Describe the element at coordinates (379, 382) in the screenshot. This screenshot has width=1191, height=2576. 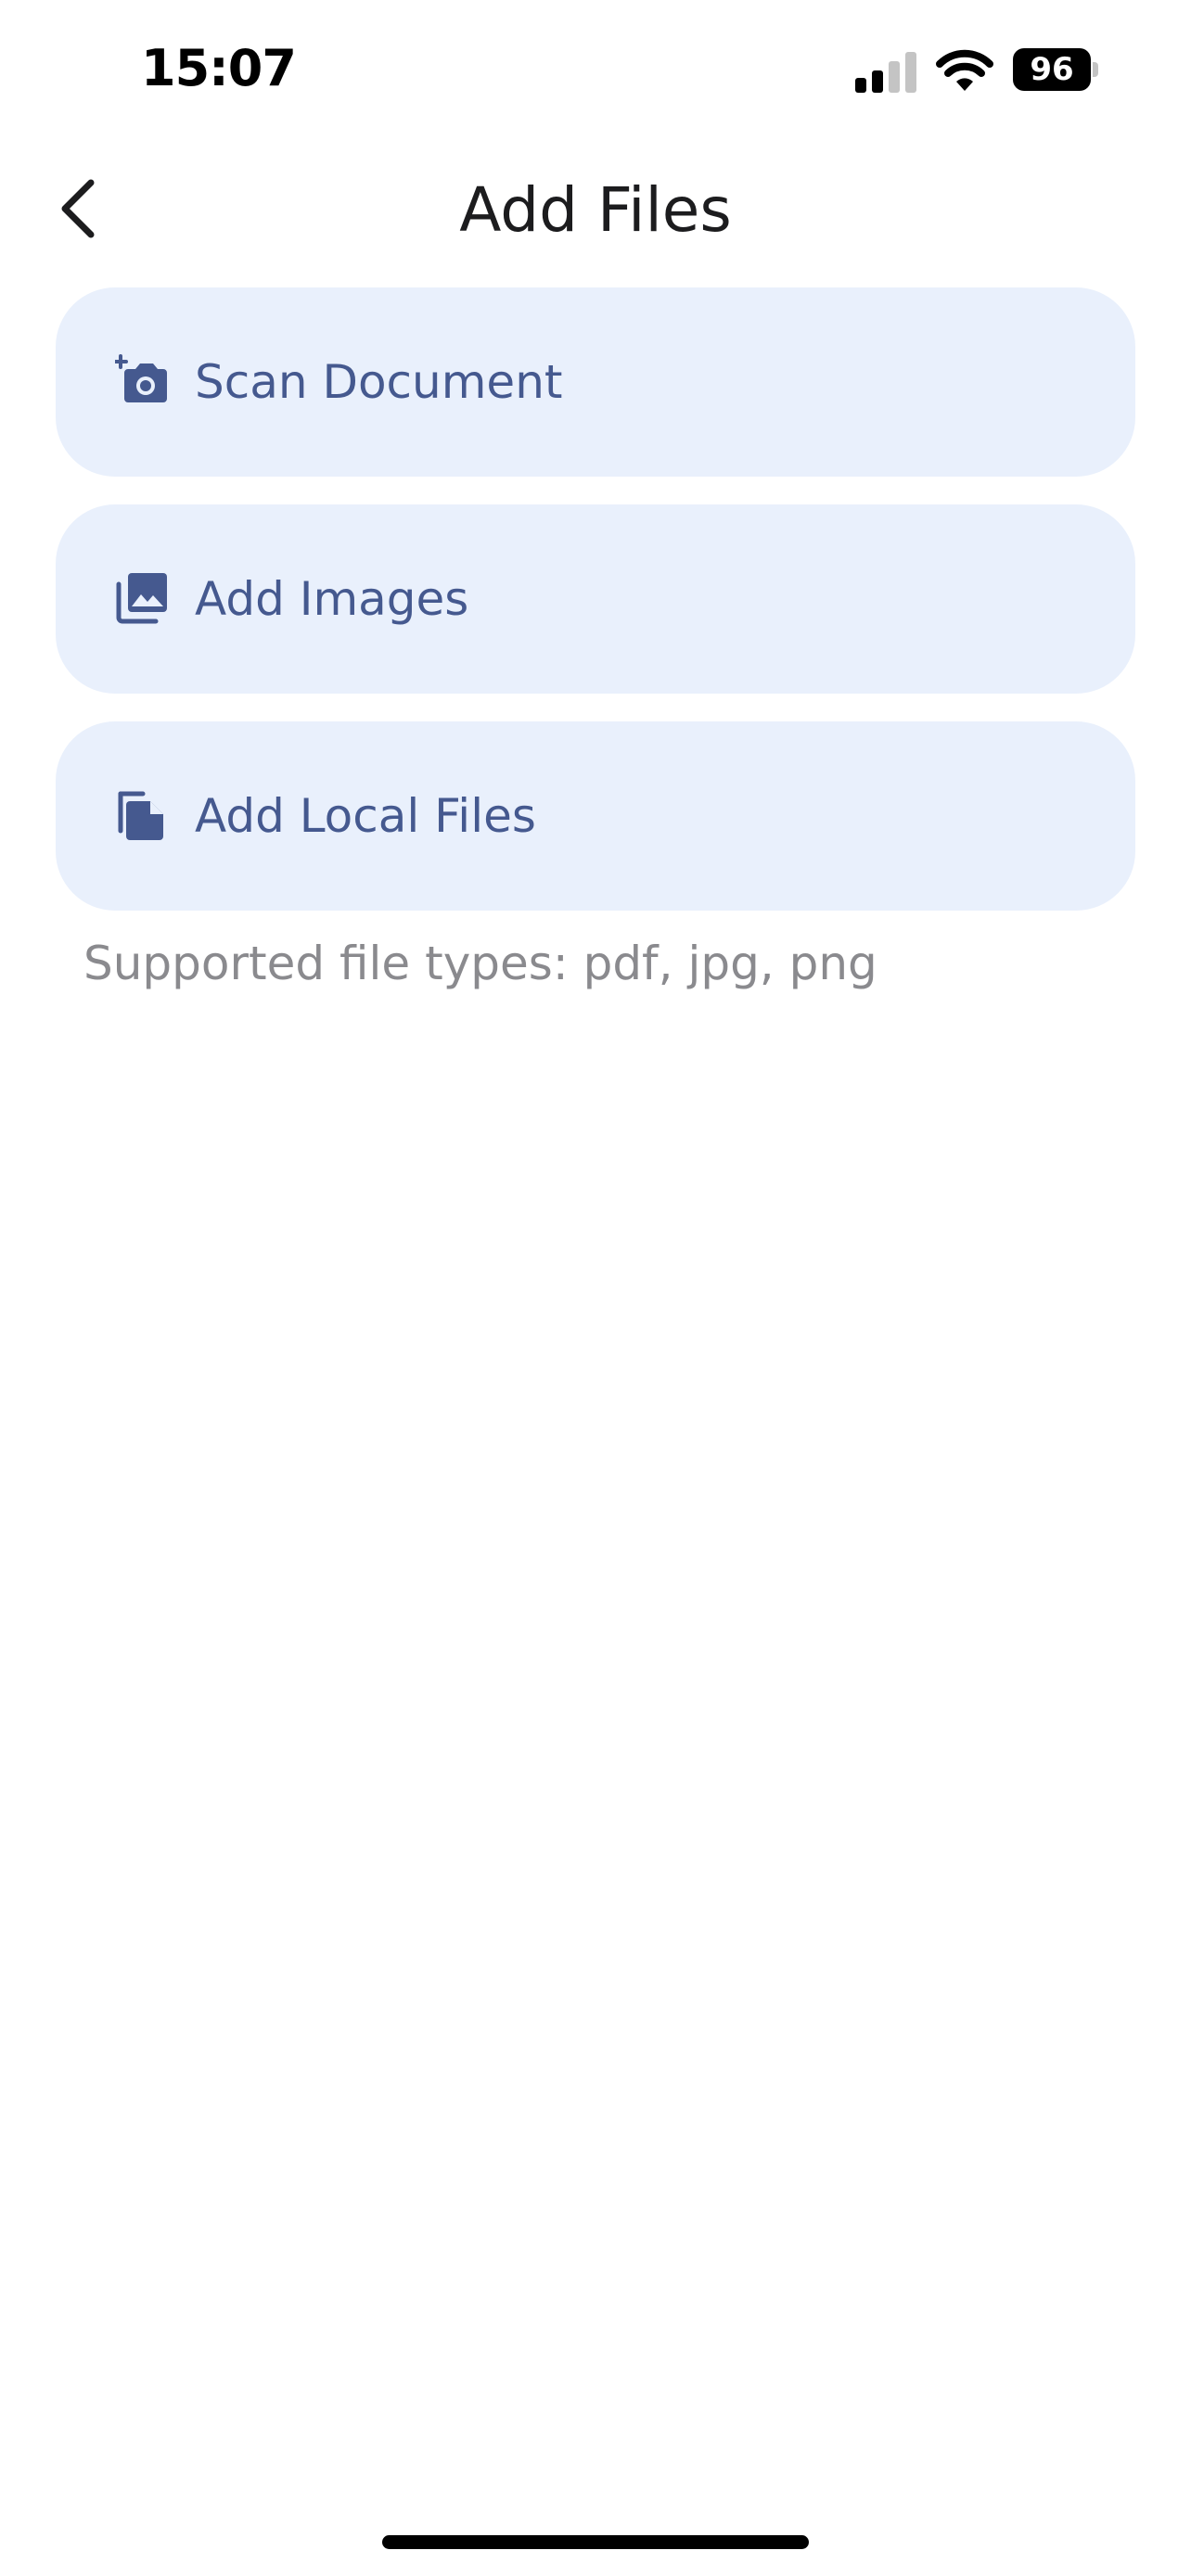
I see `scan-document-label: Scan Document` at that location.